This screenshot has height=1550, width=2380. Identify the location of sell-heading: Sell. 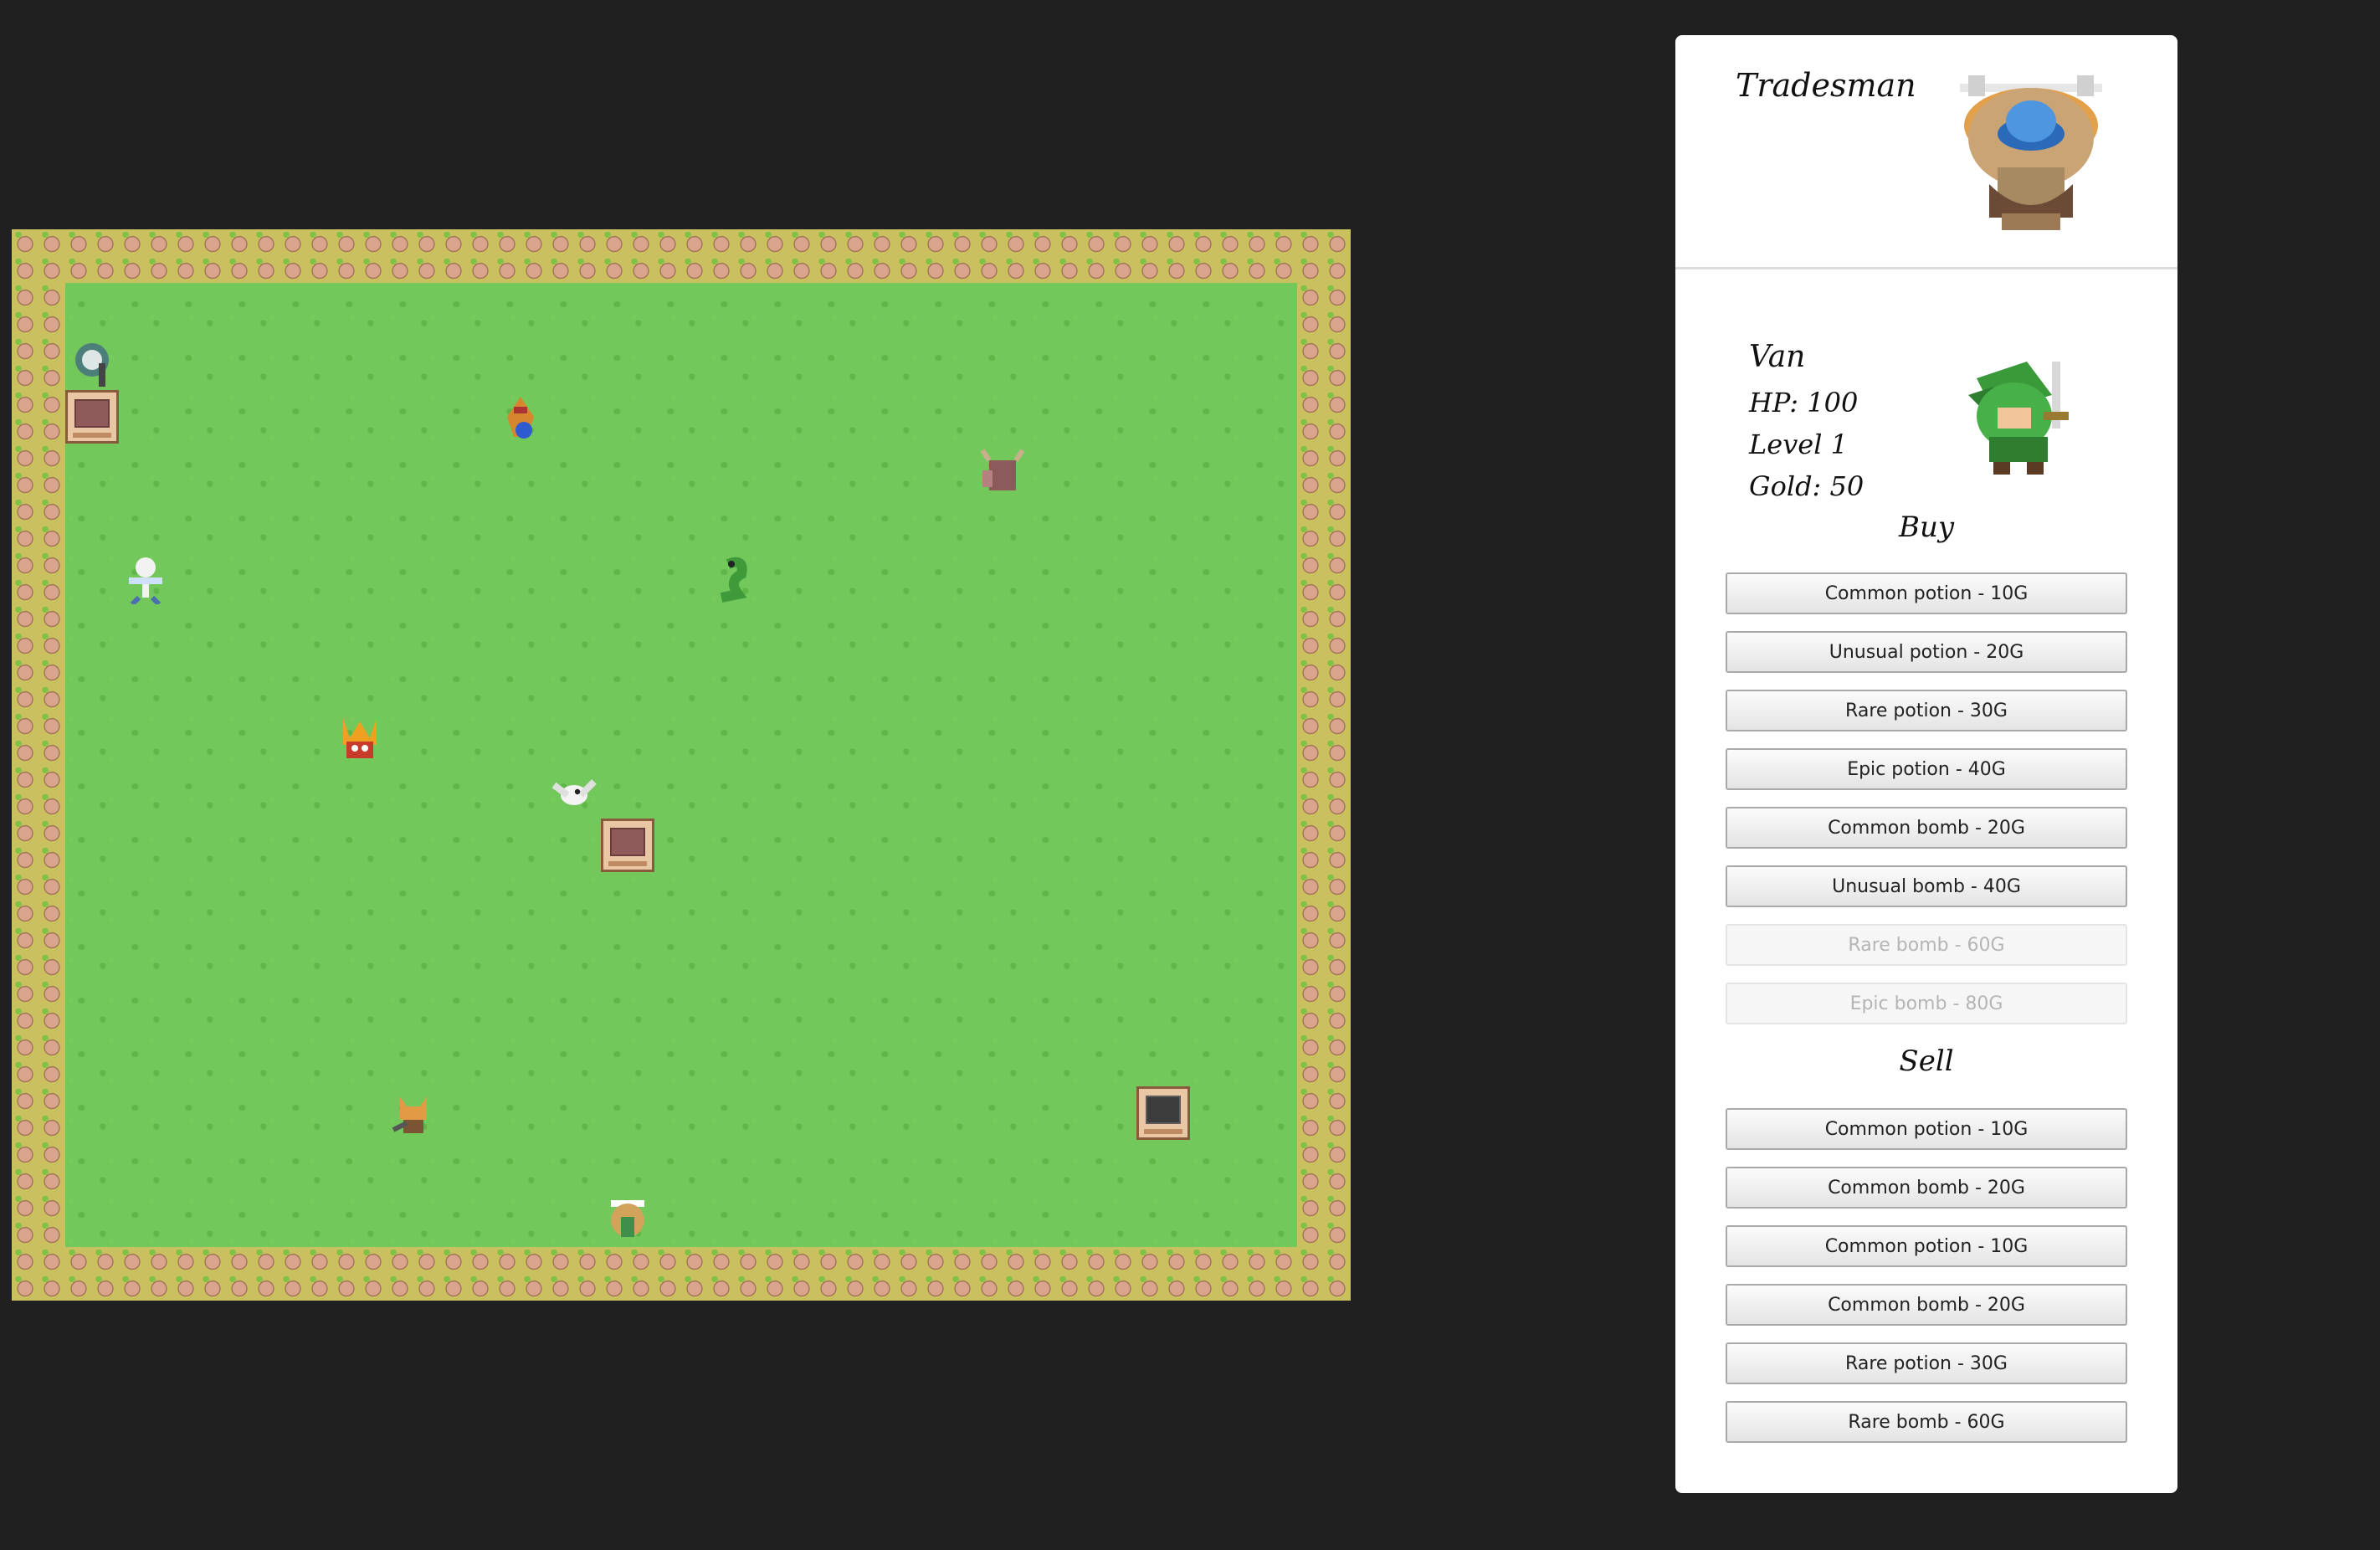
(1926, 1061).